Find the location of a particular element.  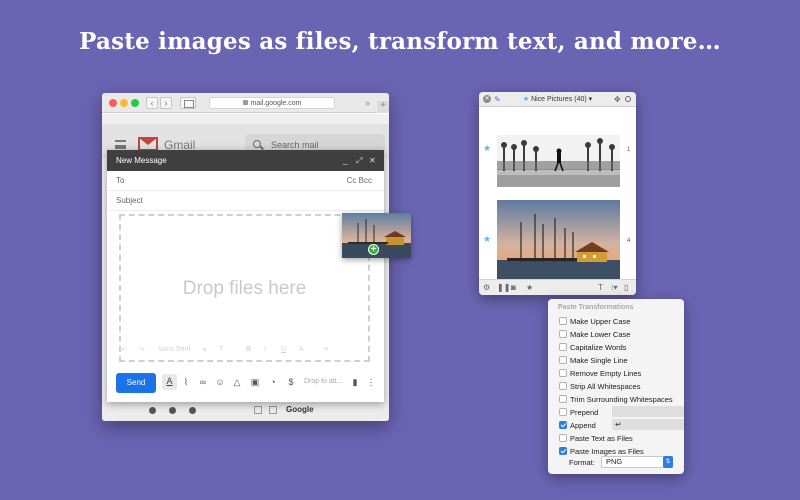

undo-icon: ↶ is located at coordinates (124, 350).